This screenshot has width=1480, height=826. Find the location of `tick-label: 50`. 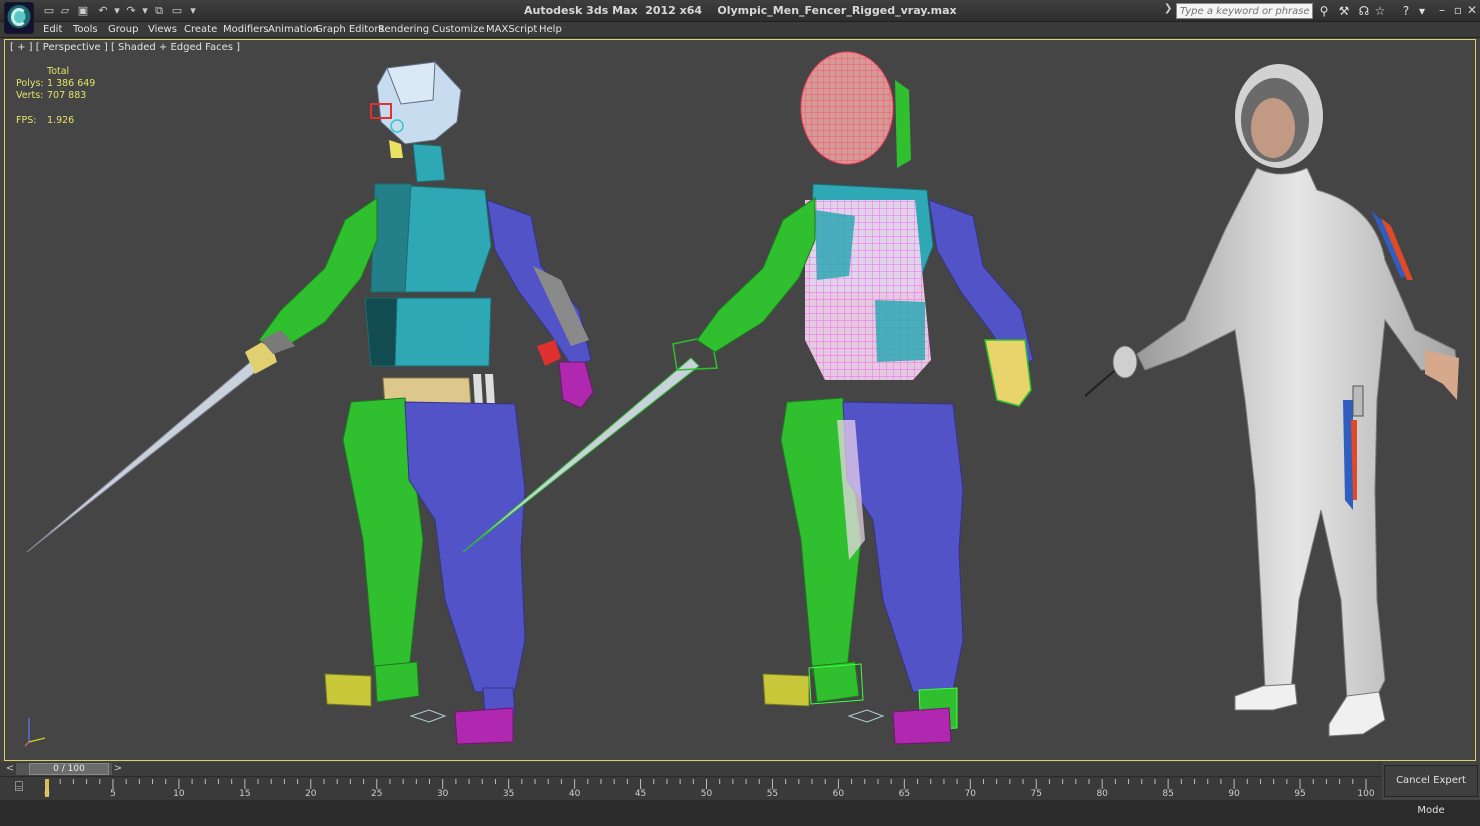

tick-label: 50 is located at coordinates (706, 794).